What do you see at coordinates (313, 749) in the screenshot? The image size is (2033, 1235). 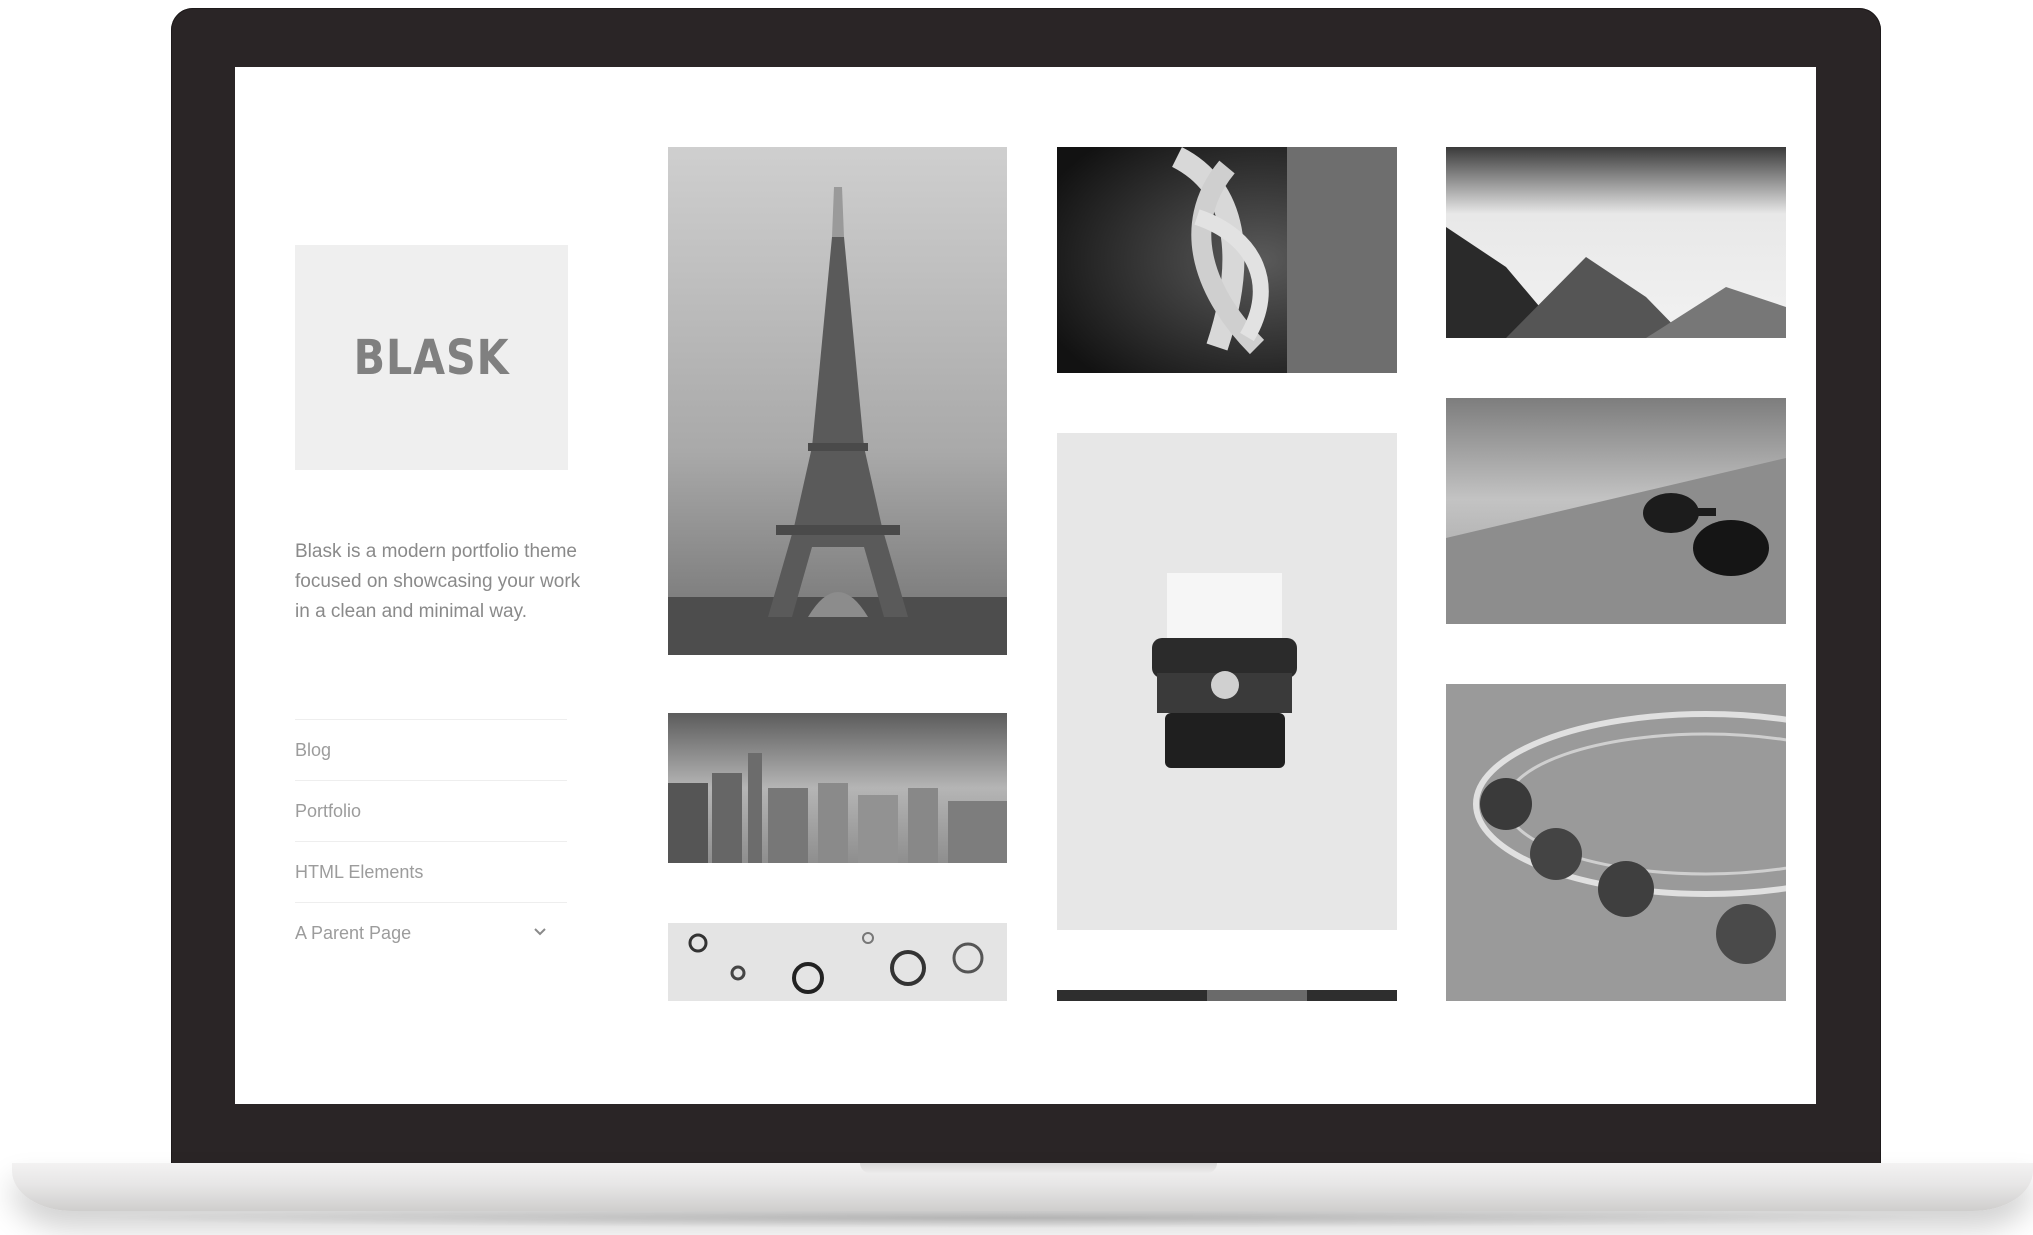 I see `nav-item-label: Blog` at bounding box center [313, 749].